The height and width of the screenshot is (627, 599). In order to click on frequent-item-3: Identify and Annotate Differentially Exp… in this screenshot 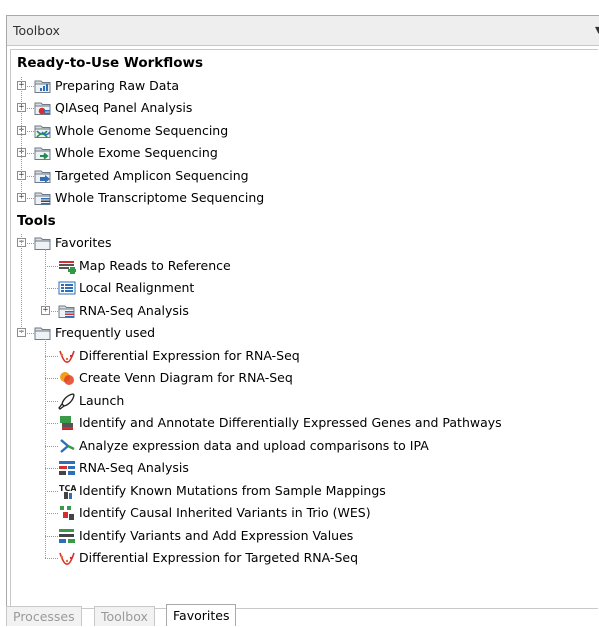, I will do `click(303, 423)`.